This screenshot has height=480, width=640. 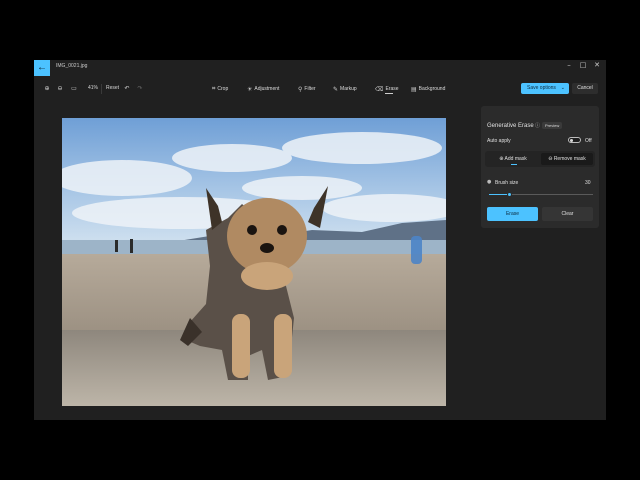 I want to click on cancel-button: Cancel, so click(x=585, y=88).